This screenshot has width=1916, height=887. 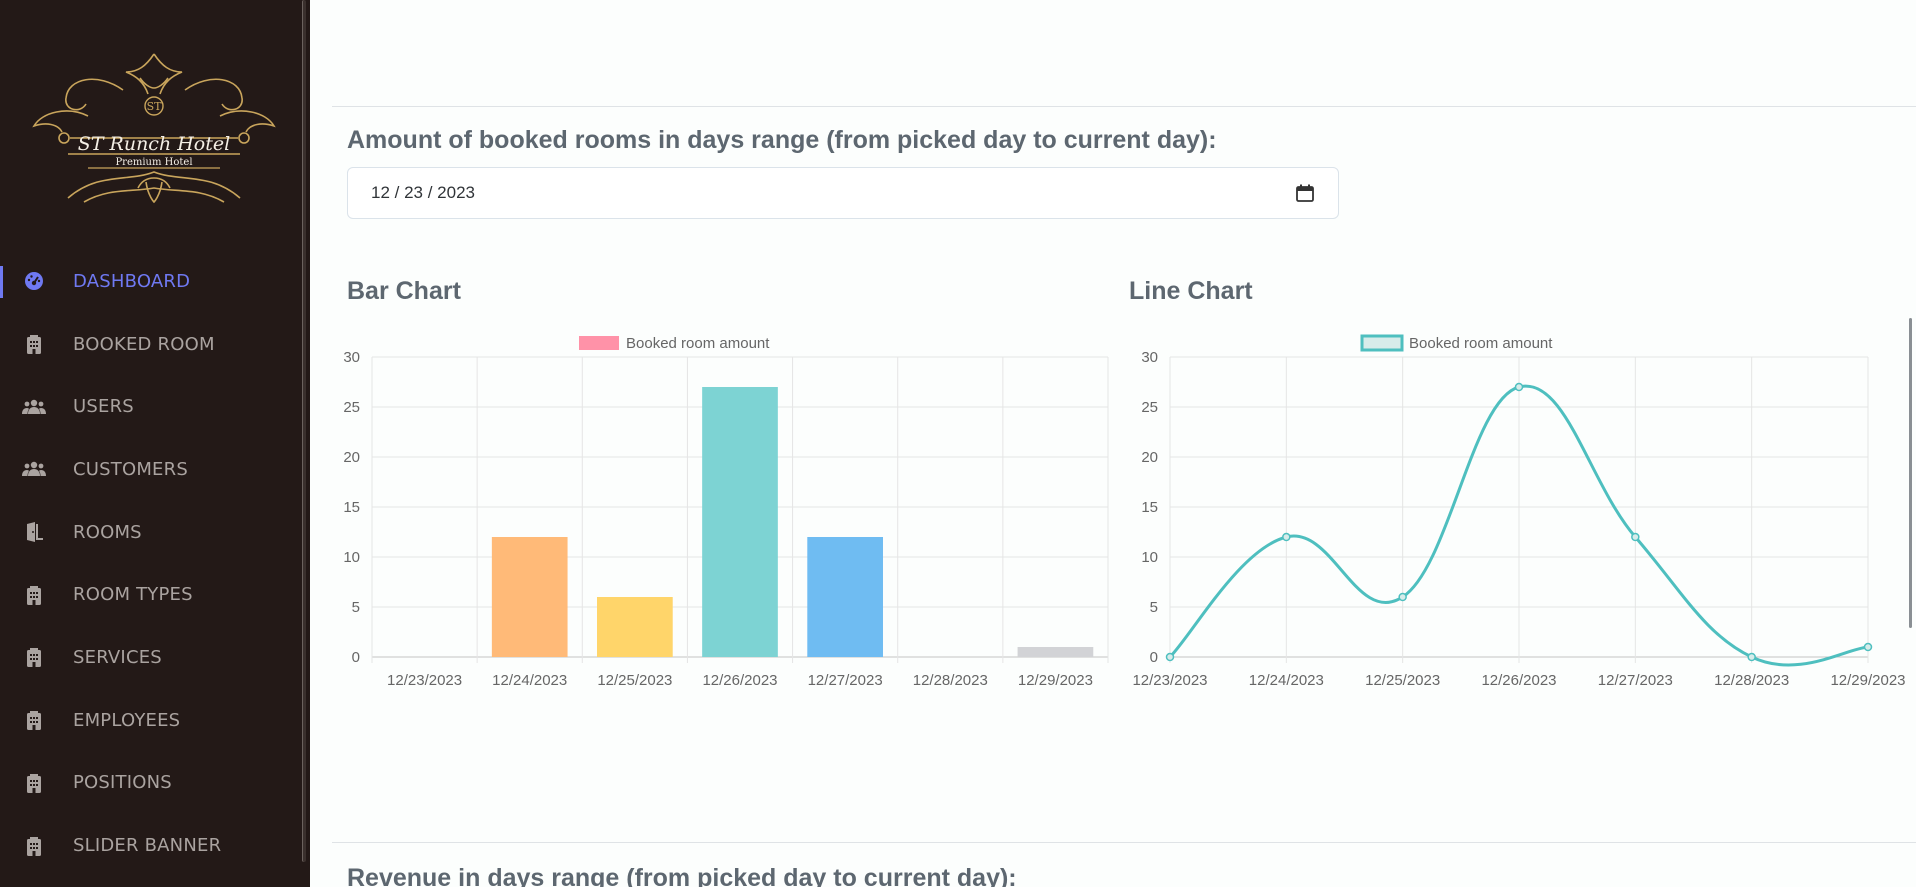 What do you see at coordinates (34, 532) in the screenshot?
I see `door-icon` at bounding box center [34, 532].